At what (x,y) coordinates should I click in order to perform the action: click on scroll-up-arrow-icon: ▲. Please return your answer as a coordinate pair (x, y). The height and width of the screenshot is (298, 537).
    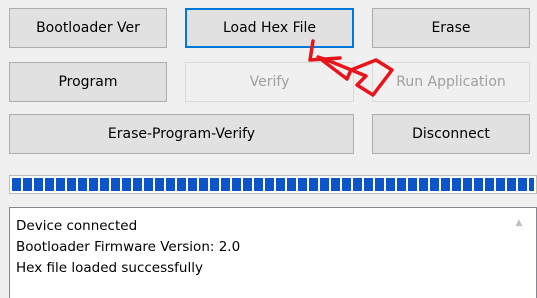
    Looking at the image, I should click on (519, 223).